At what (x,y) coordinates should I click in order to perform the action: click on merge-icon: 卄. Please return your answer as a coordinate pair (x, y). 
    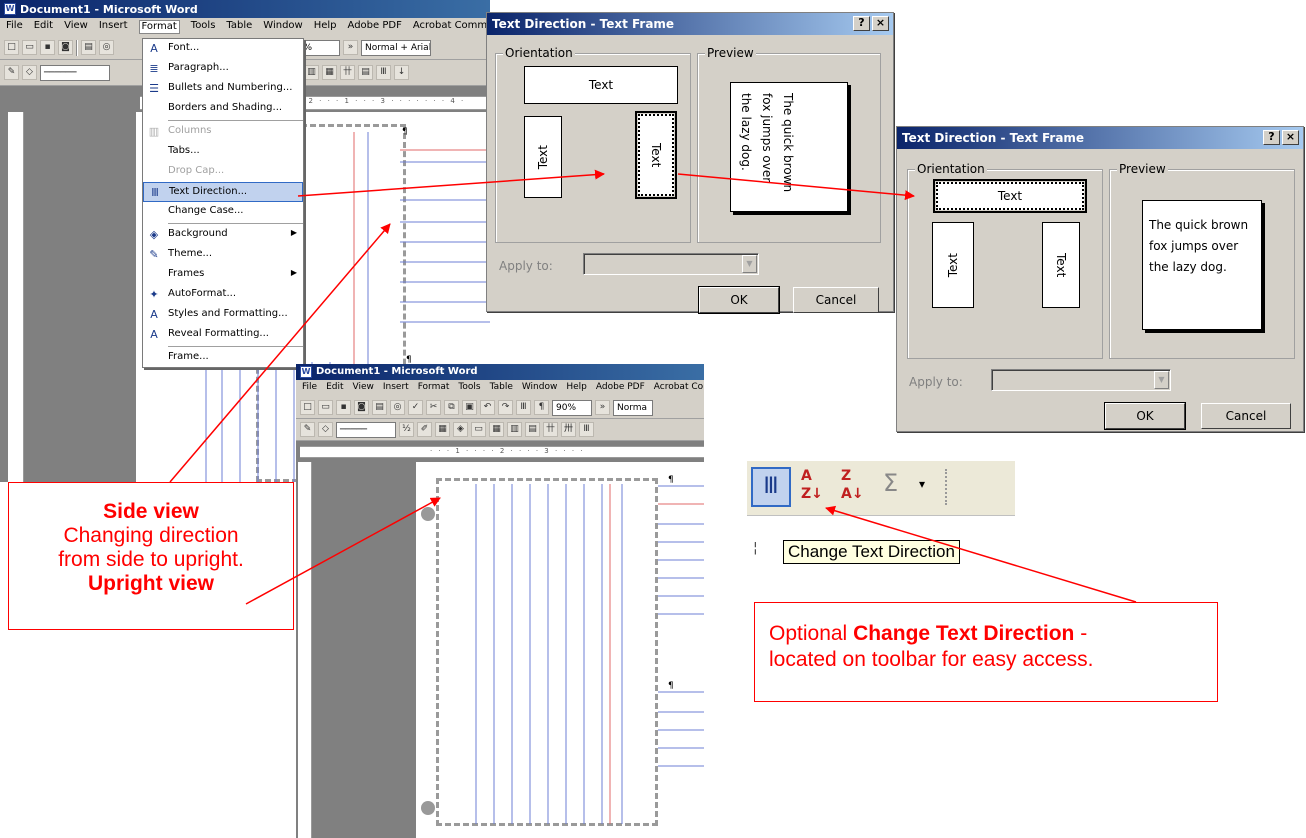
    Looking at the image, I should click on (347, 72).